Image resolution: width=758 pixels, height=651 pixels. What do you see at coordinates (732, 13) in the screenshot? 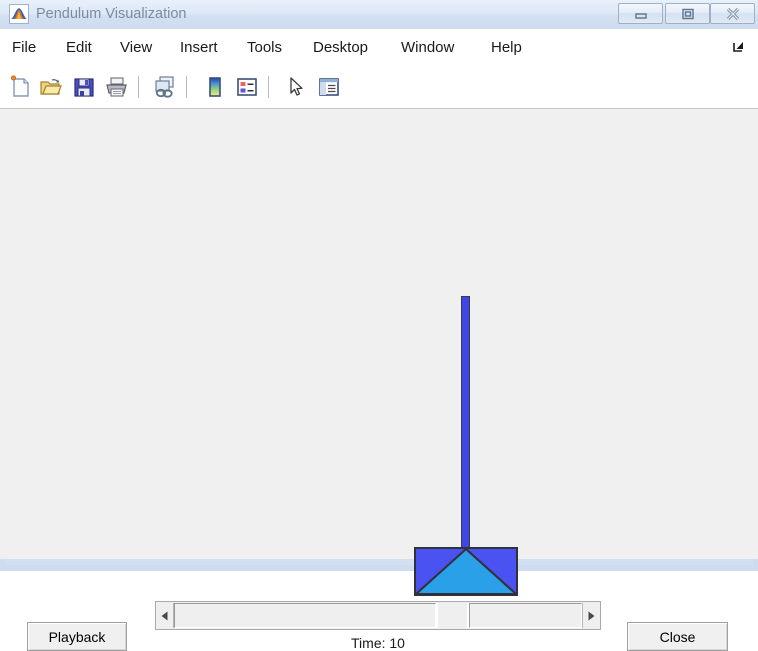
I see `close-window-button` at bounding box center [732, 13].